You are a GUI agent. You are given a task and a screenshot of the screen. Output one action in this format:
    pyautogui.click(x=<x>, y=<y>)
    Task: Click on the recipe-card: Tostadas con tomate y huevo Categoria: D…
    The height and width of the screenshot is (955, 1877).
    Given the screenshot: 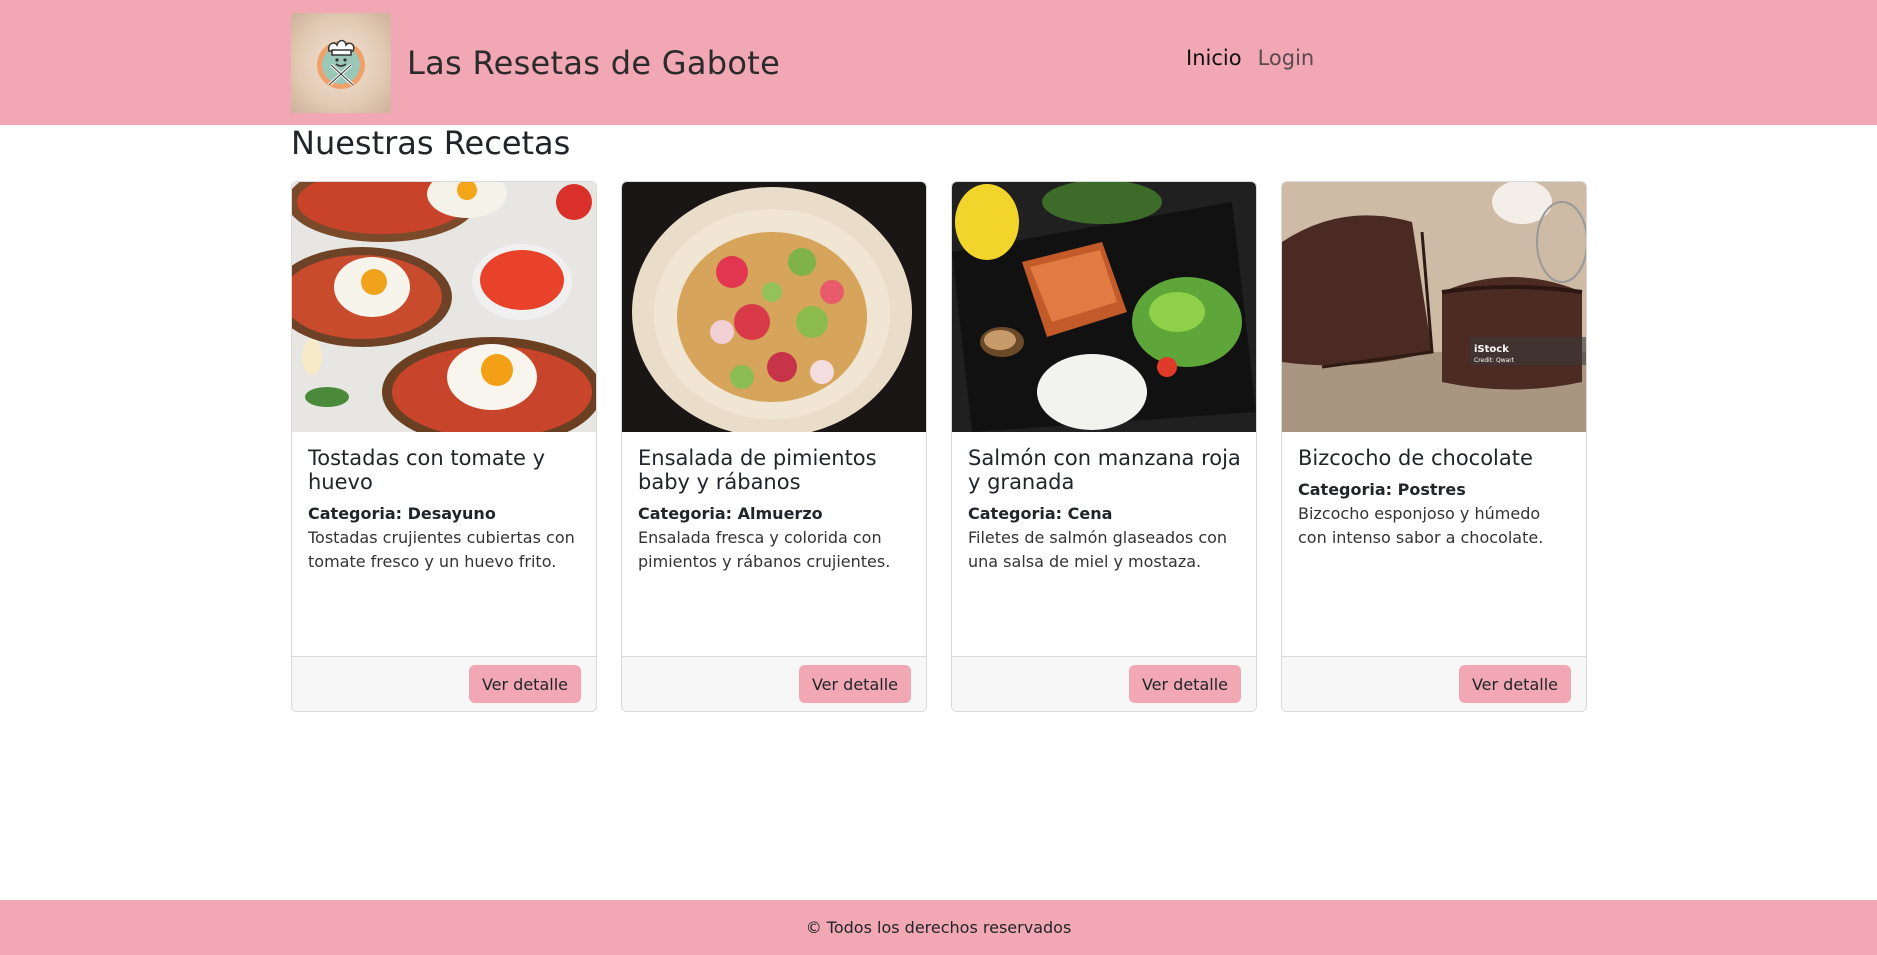 What is the action you would take?
    pyautogui.click(x=444, y=446)
    